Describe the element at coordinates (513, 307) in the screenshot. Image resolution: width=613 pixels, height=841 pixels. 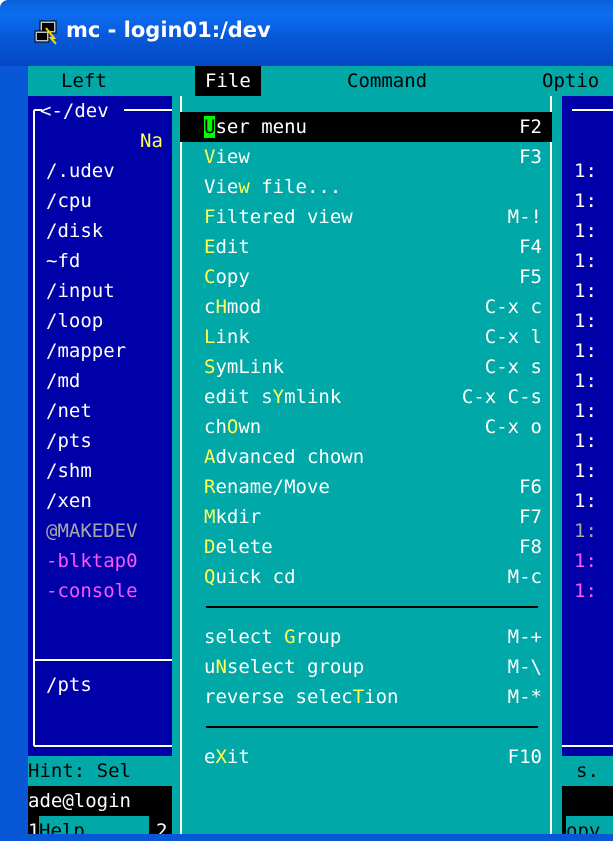
I see `menu-item-shortcut: C-x c` at that location.